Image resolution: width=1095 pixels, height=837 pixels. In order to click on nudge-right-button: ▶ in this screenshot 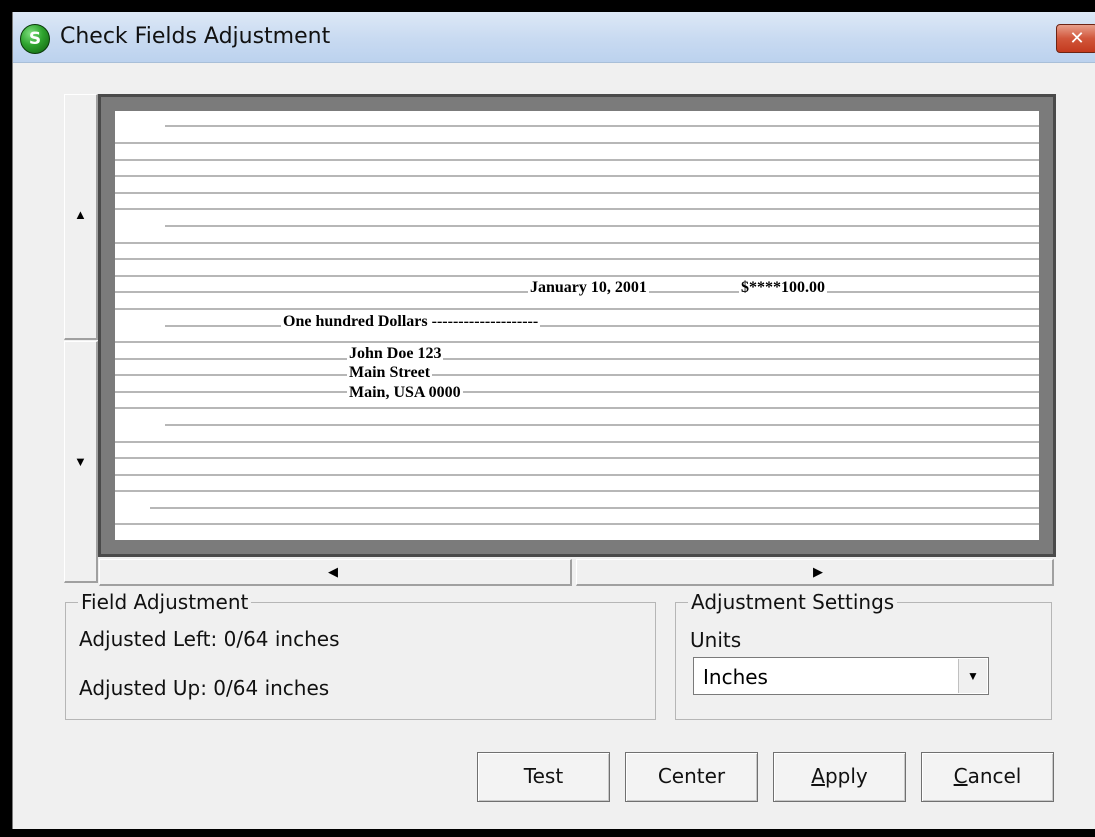, I will do `click(815, 572)`.